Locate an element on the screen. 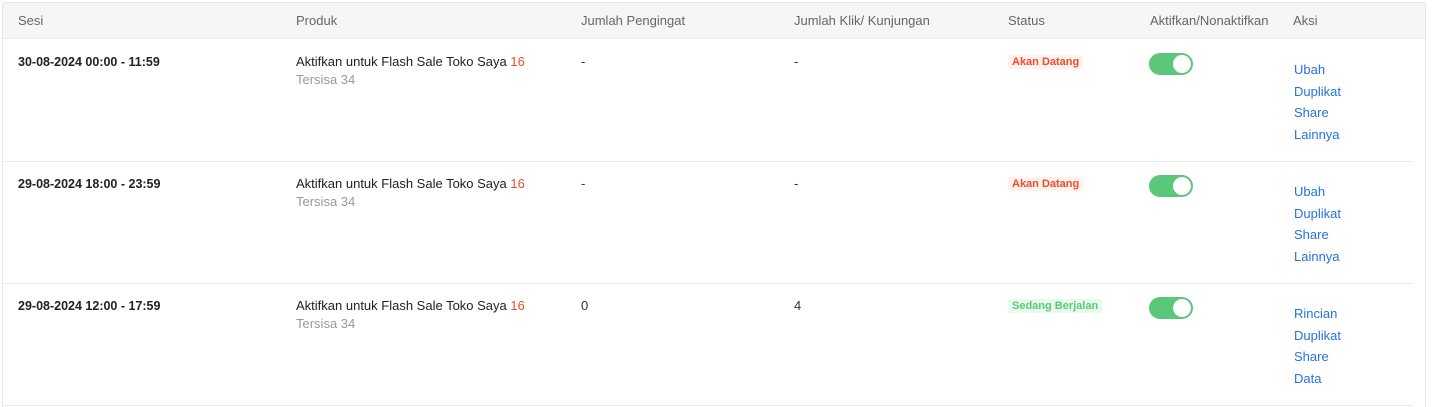 This screenshot has height=407, width=1452. header-session: Sesi is located at coordinates (31, 20).